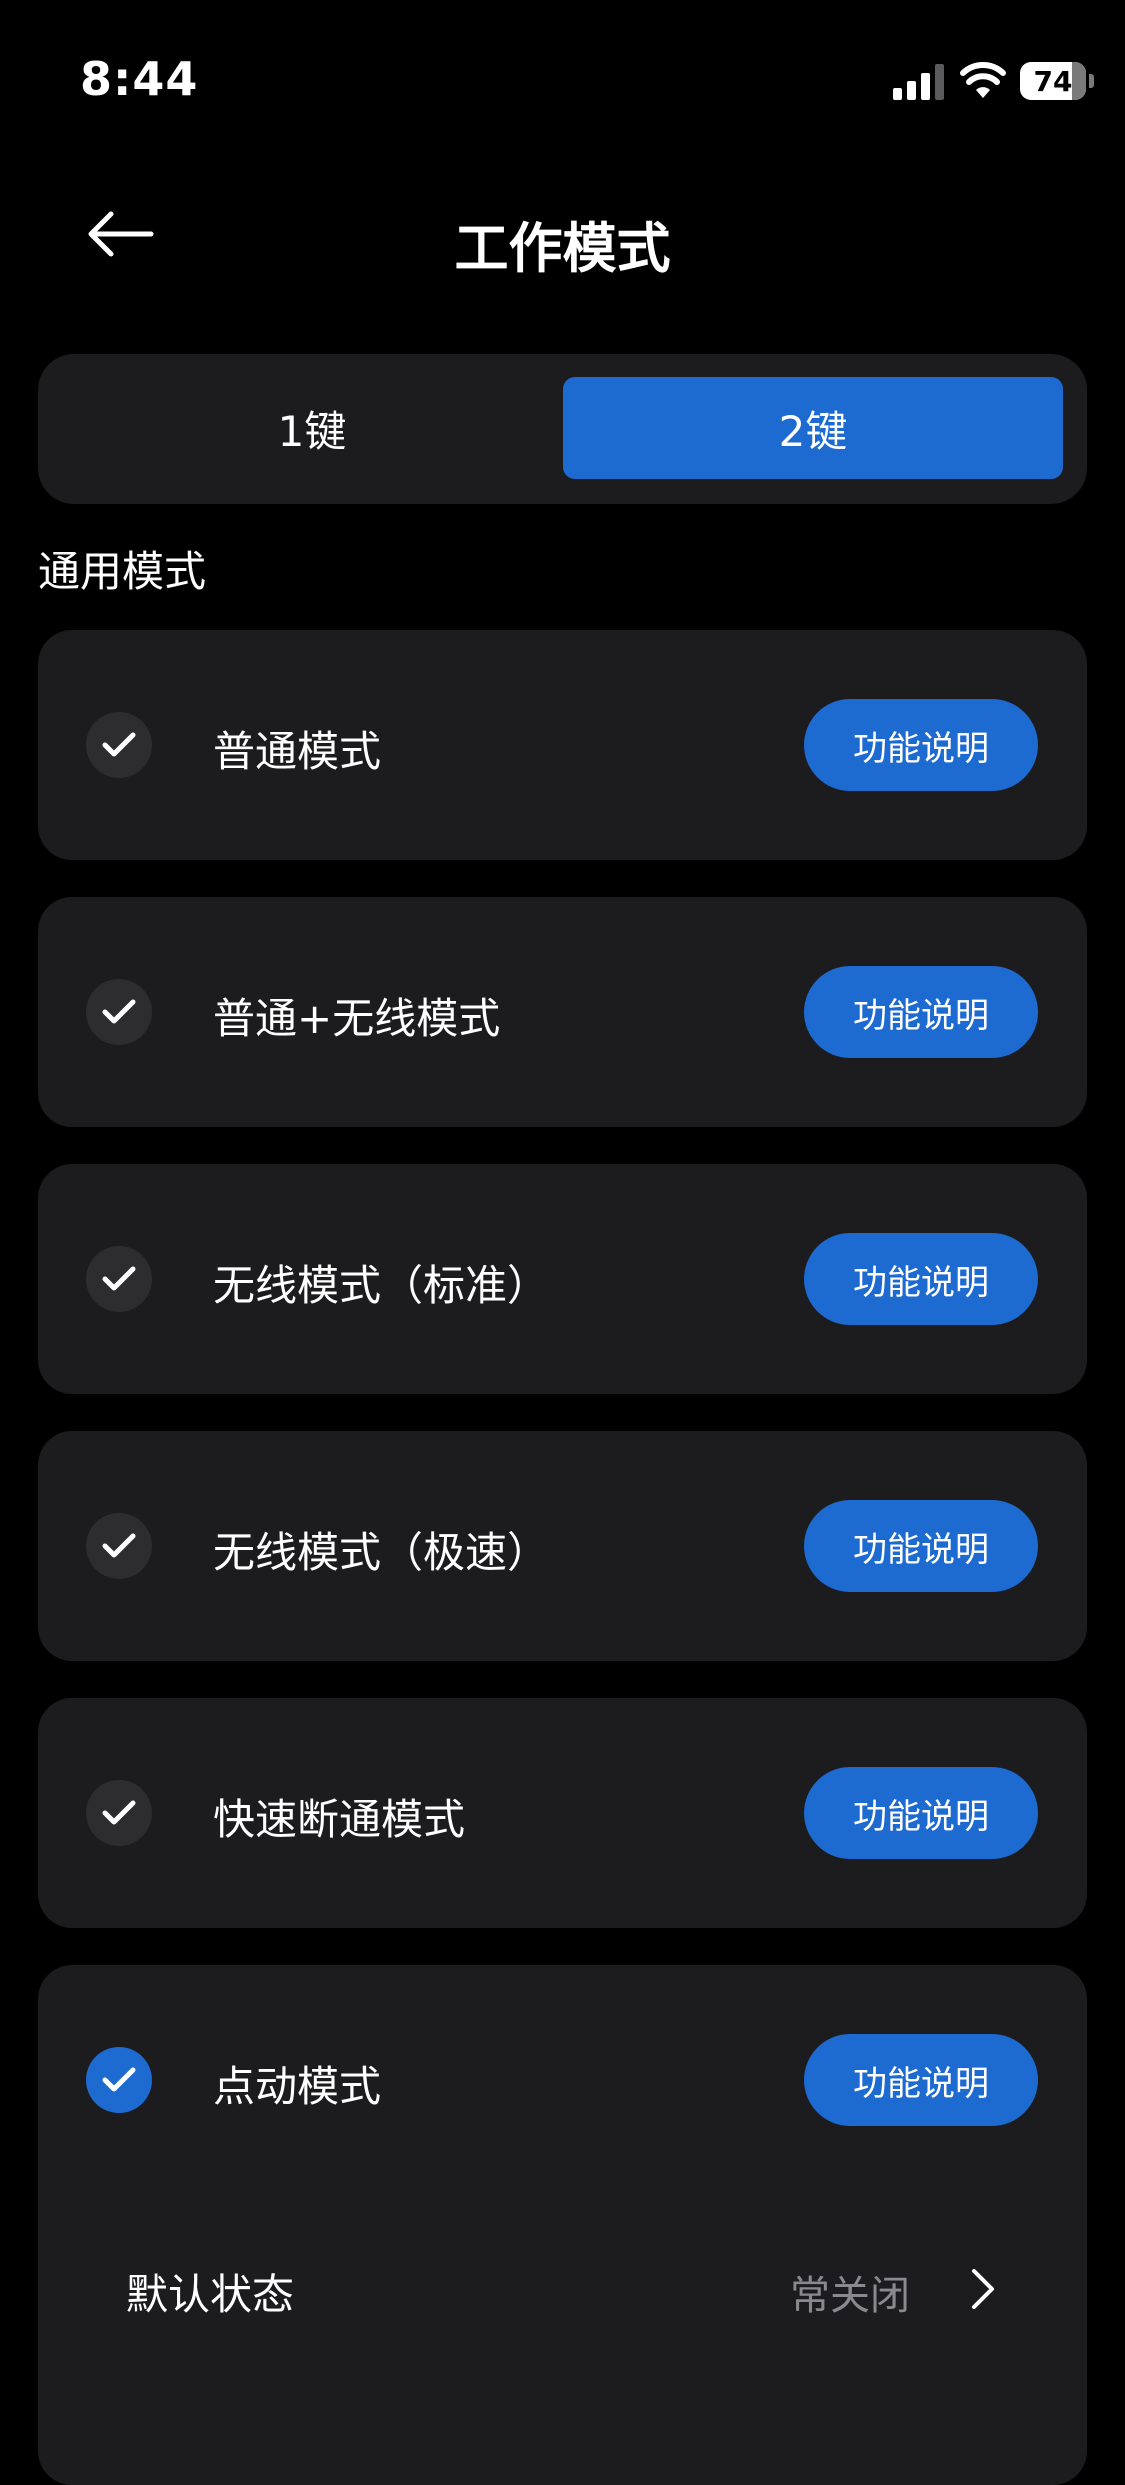 The height and width of the screenshot is (2485, 1125). Describe the element at coordinates (562, 1012) in the screenshot. I see `mode-card-normal-wireless: 普通+无线模式 功能说明` at that location.